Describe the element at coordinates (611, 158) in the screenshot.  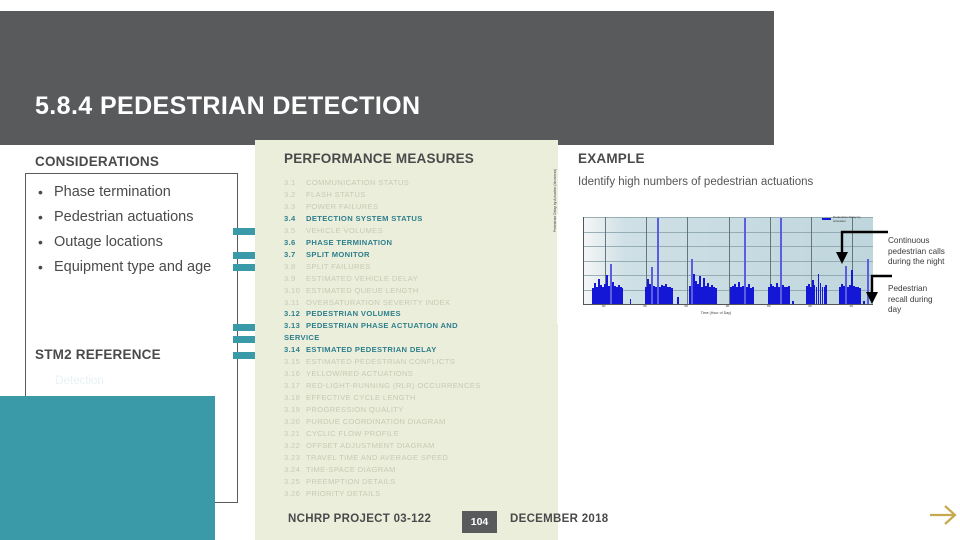
I see `example-heading: EXAMPLE` at that location.